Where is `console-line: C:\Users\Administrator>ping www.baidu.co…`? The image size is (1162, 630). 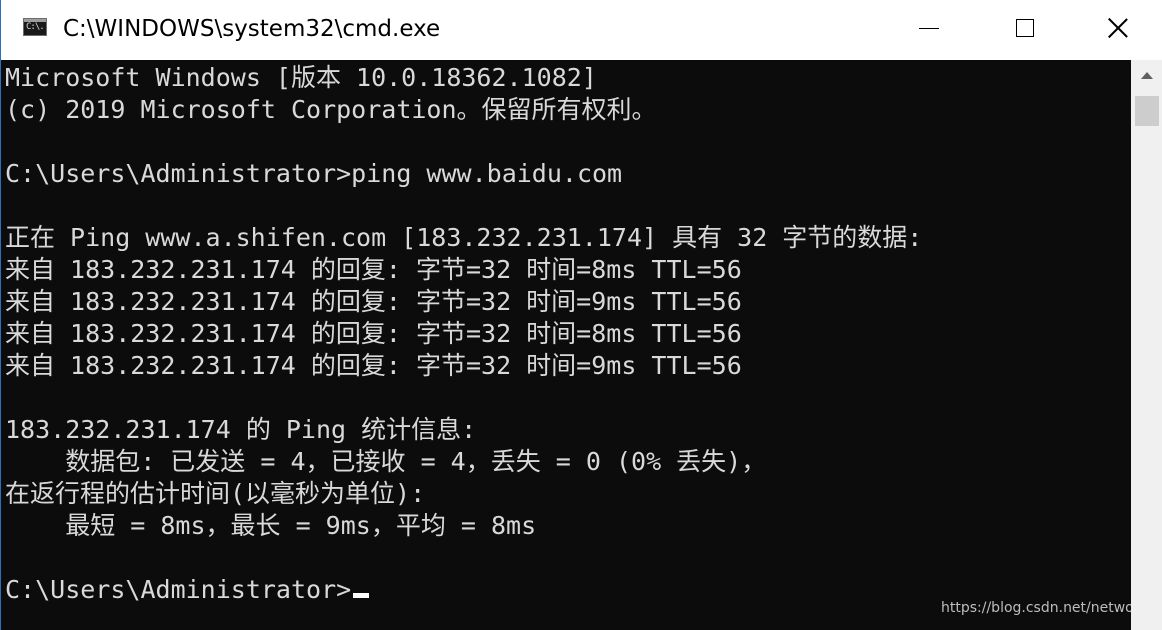
console-line: C:\Users\Administrator>ping www.baidu.co… is located at coordinates (314, 173).